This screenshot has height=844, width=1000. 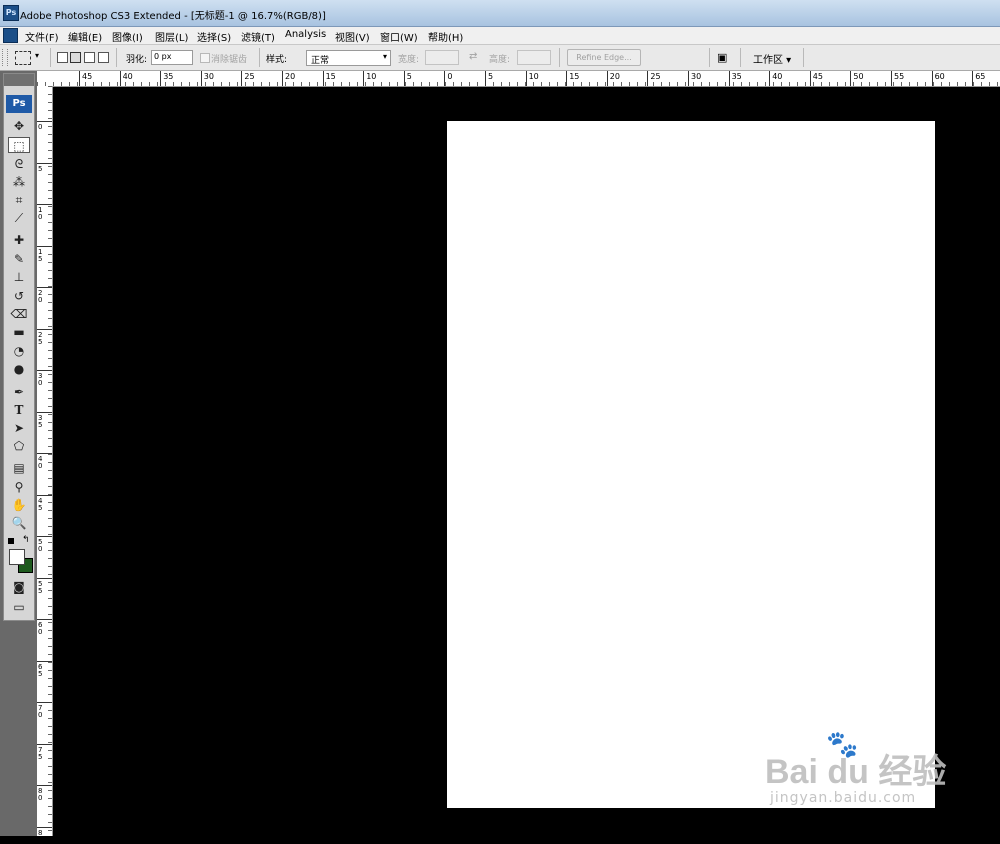 What do you see at coordinates (40, 836) in the screenshot?
I see `ruler-label: 8 5` at bounding box center [40, 836].